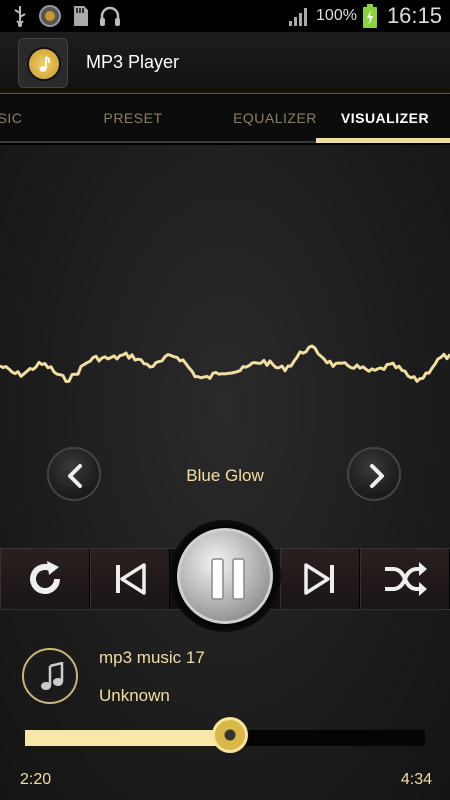 This screenshot has height=800, width=450. Describe the element at coordinates (127, 738) in the screenshot. I see `seek-progress` at that location.